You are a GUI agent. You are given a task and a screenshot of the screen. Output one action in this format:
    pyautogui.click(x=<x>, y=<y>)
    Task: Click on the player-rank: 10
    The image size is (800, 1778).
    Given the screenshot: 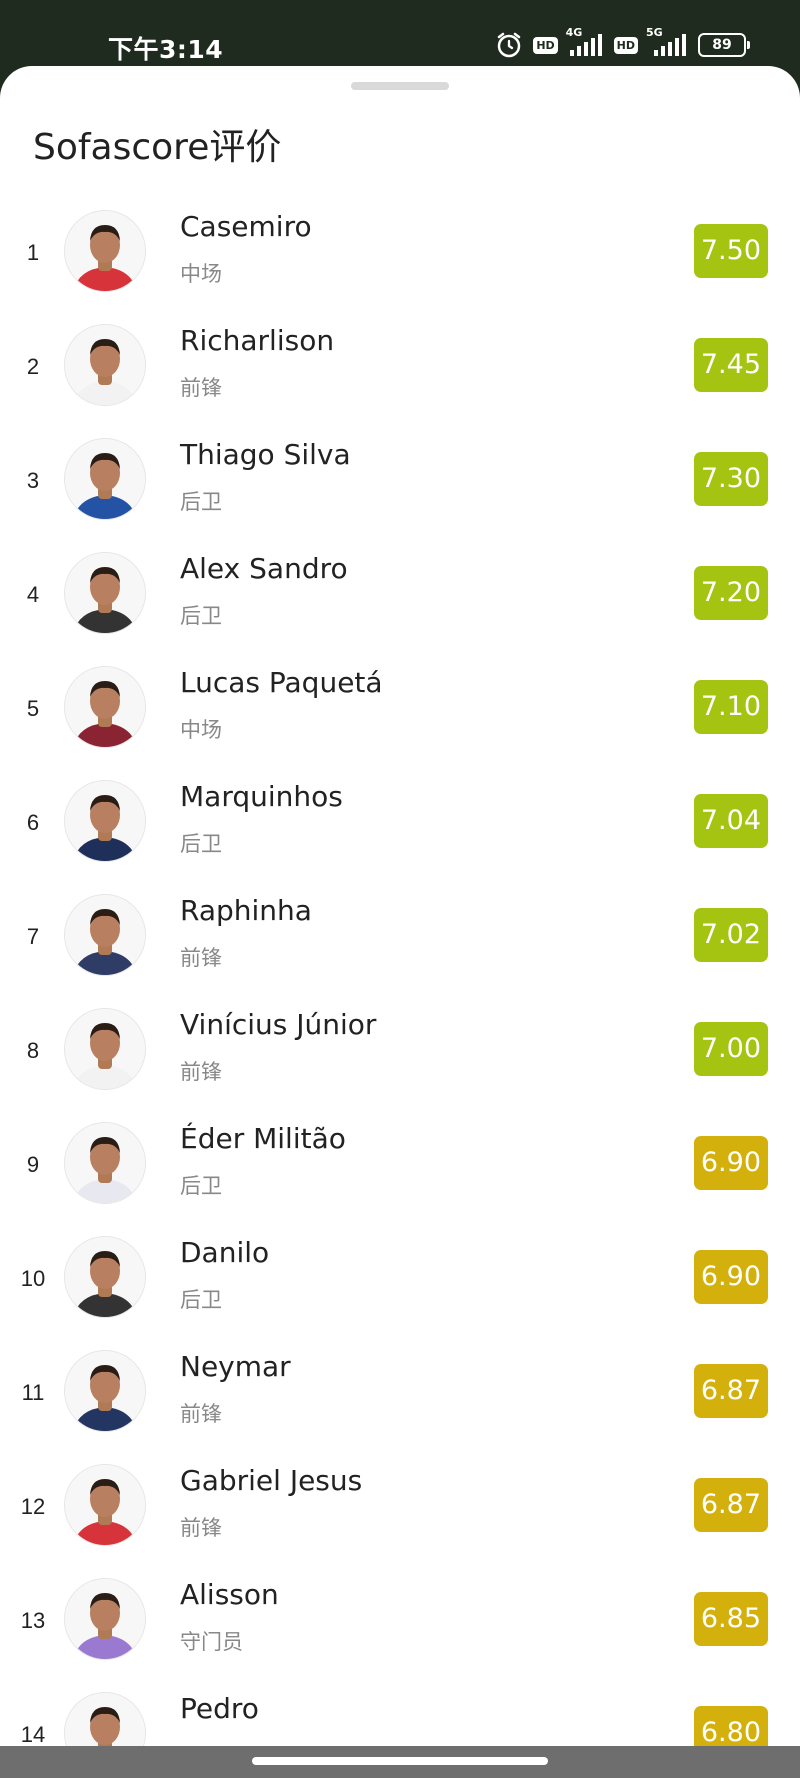 What is the action you would take?
    pyautogui.click(x=33, y=1278)
    